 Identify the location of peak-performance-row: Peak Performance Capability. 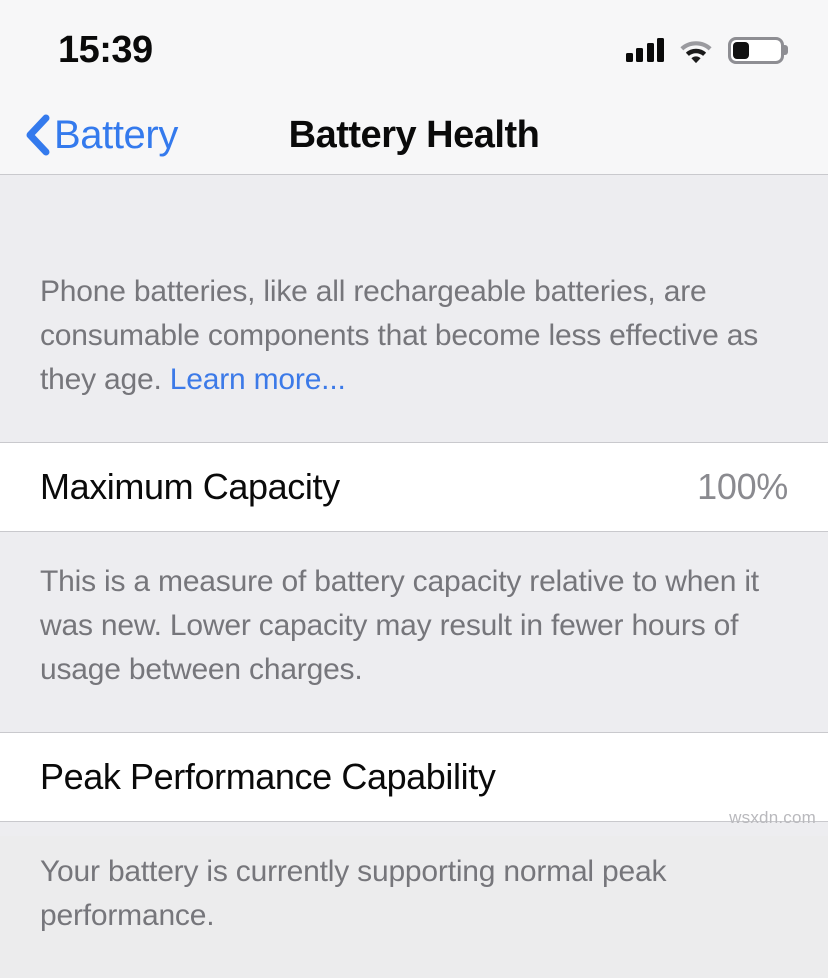
(414, 777).